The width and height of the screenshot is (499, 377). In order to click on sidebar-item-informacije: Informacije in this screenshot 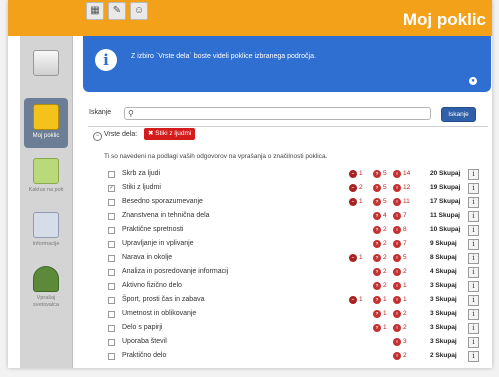, I will do `click(46, 231)`.